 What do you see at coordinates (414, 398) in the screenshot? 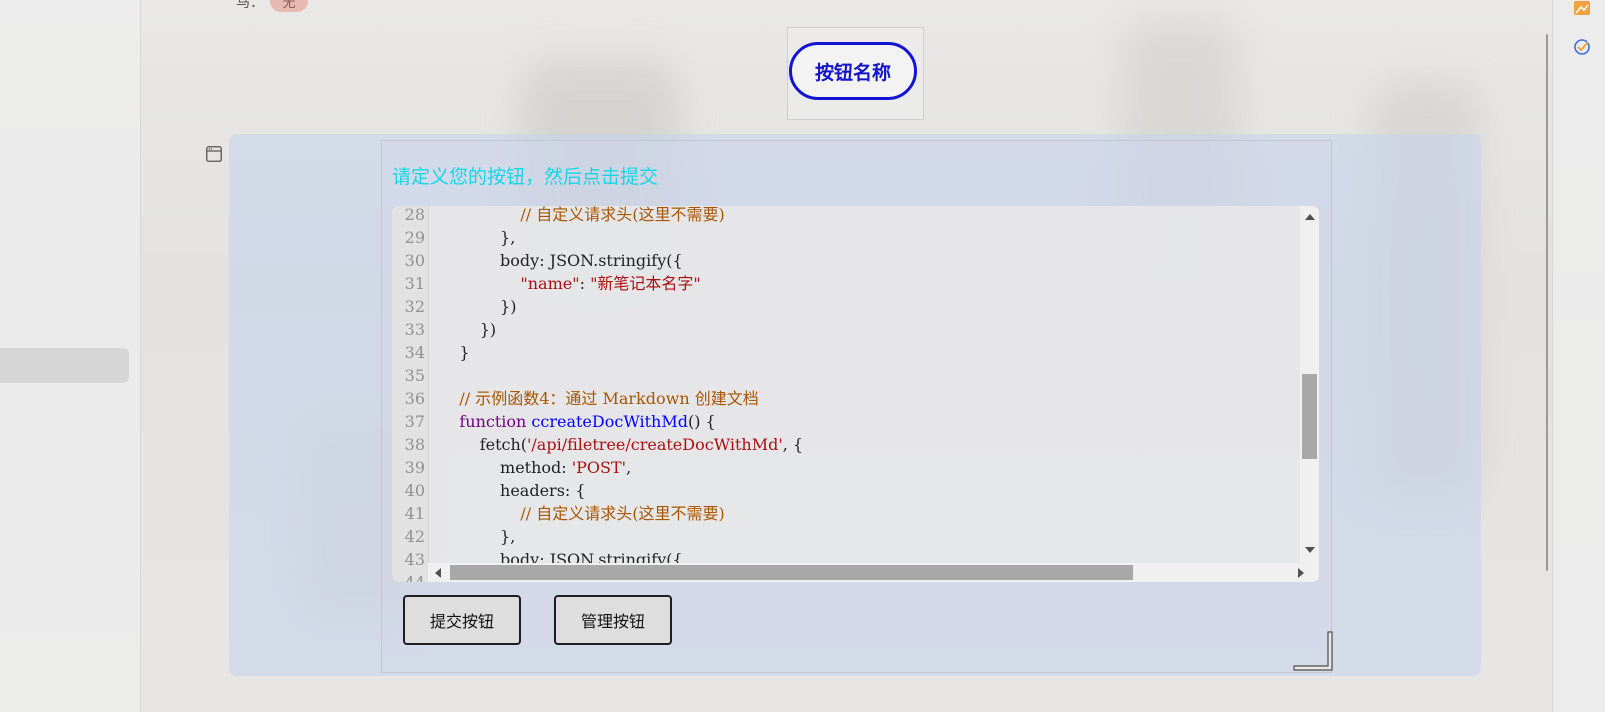
I see `line-number: 36` at bounding box center [414, 398].